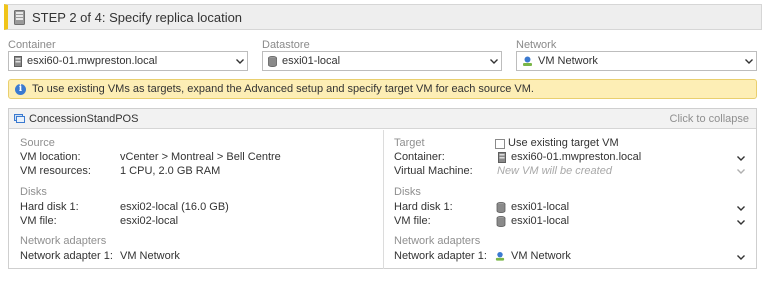 Image resolution: width=768 pixels, height=287 pixels. Describe the element at coordinates (440, 256) in the screenshot. I see `target-adapter-label: Network adapter 1:` at that location.